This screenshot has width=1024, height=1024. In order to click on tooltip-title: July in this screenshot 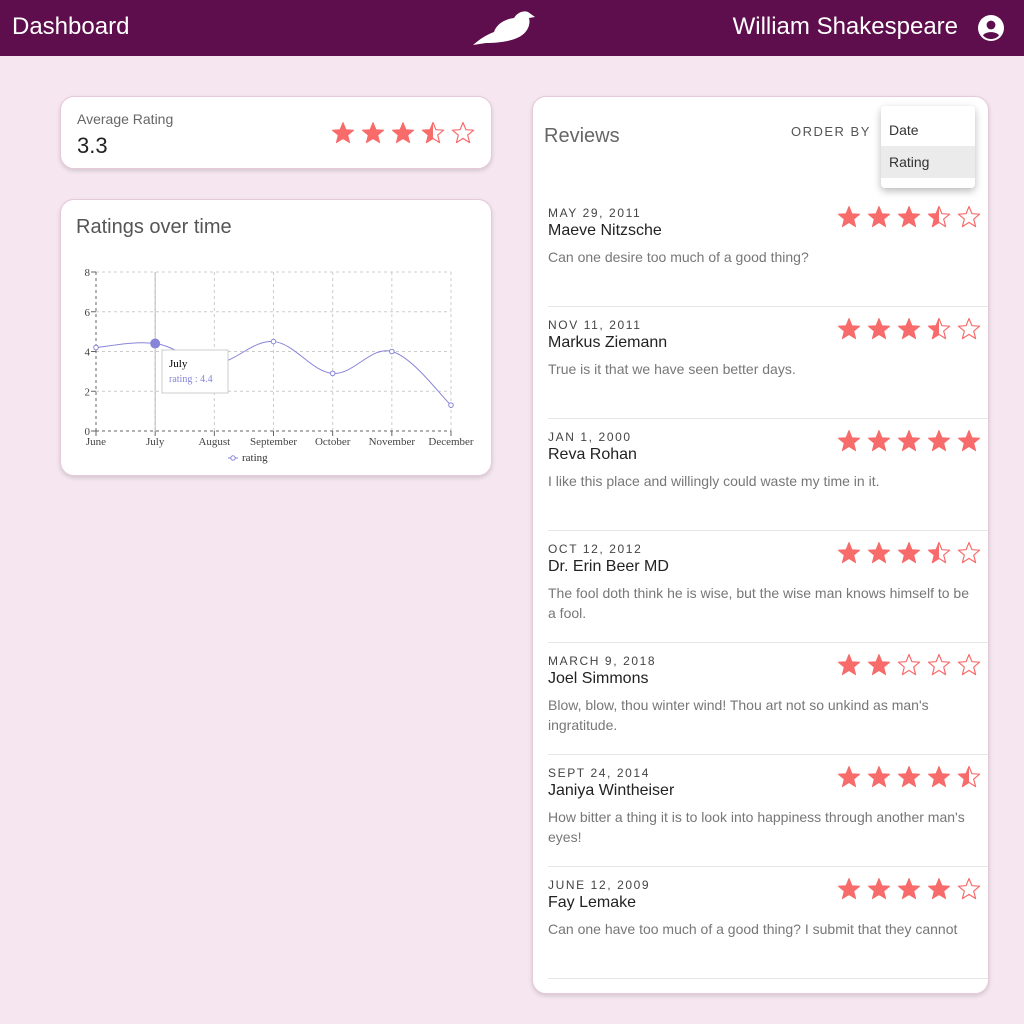, I will do `click(178, 364)`.